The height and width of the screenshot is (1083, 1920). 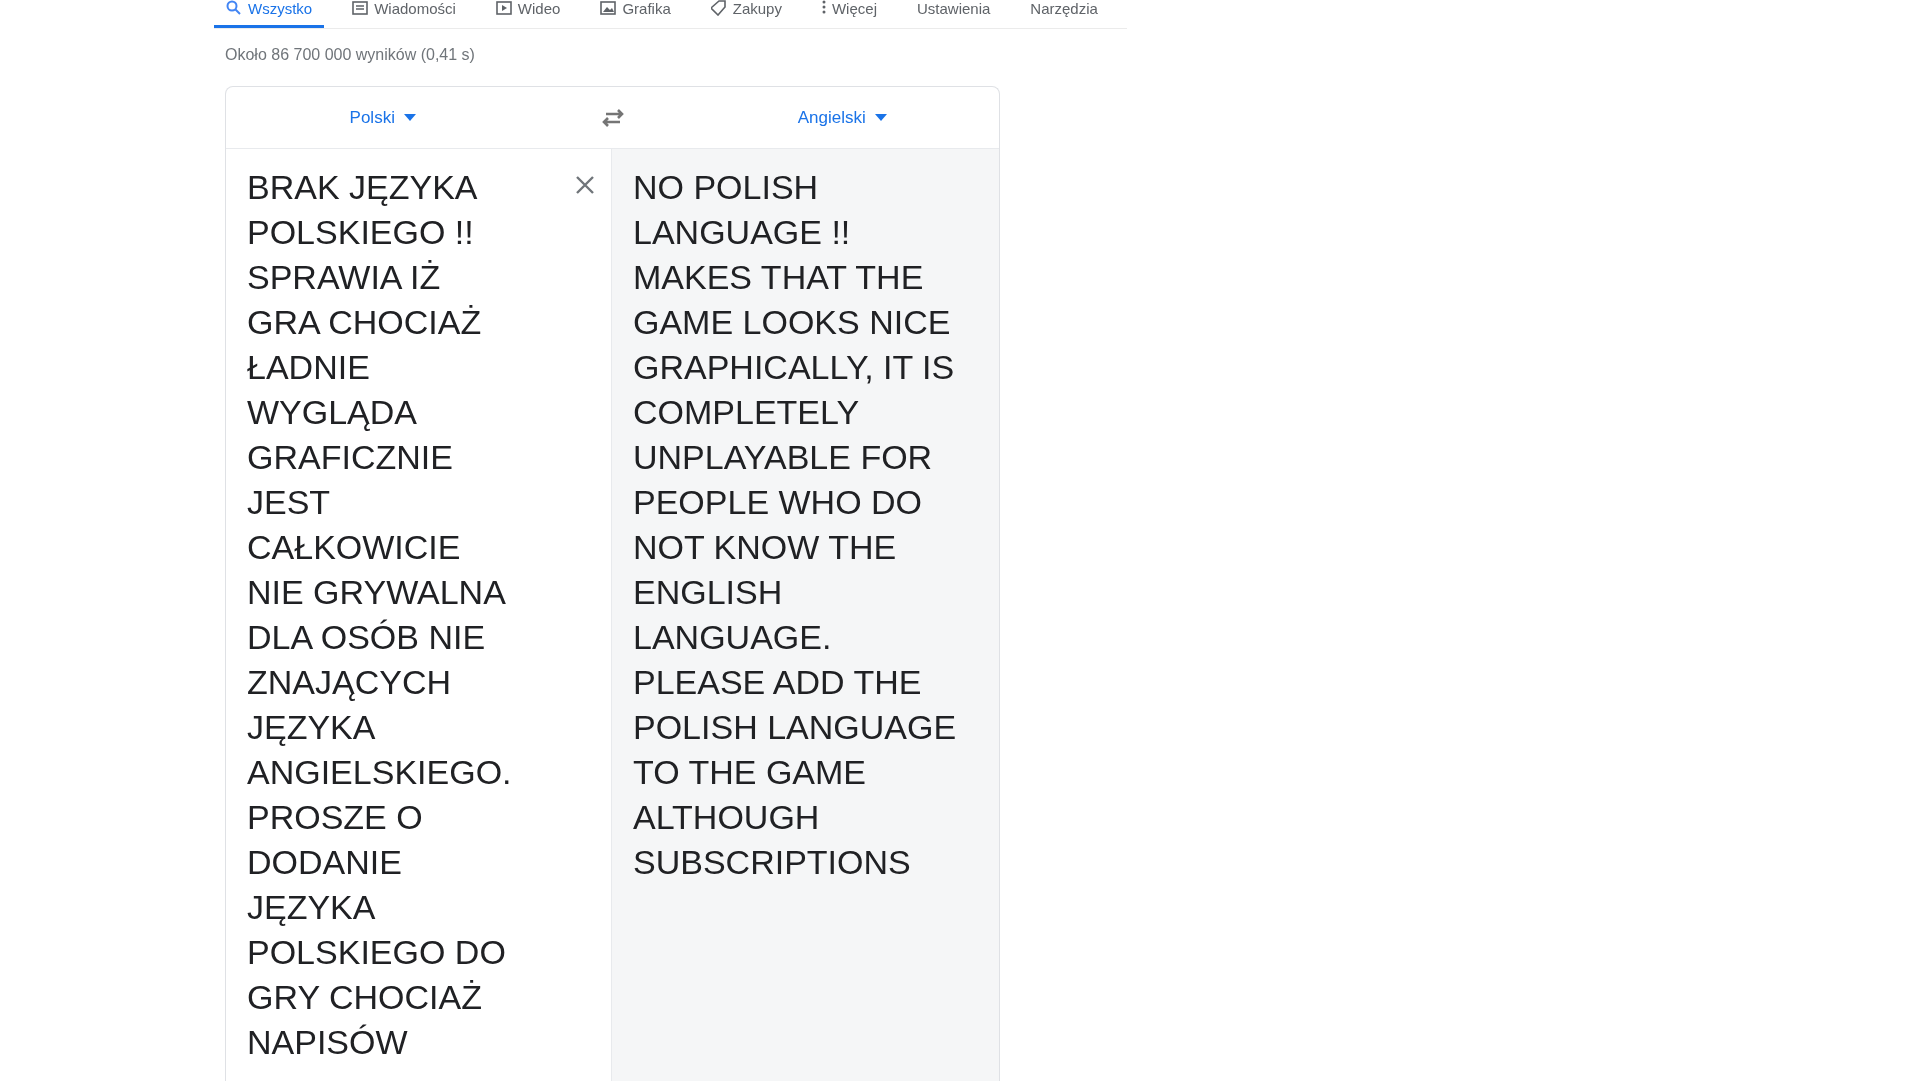 What do you see at coordinates (953, 14) in the screenshot?
I see `nav-tab: Ustawienia` at bounding box center [953, 14].